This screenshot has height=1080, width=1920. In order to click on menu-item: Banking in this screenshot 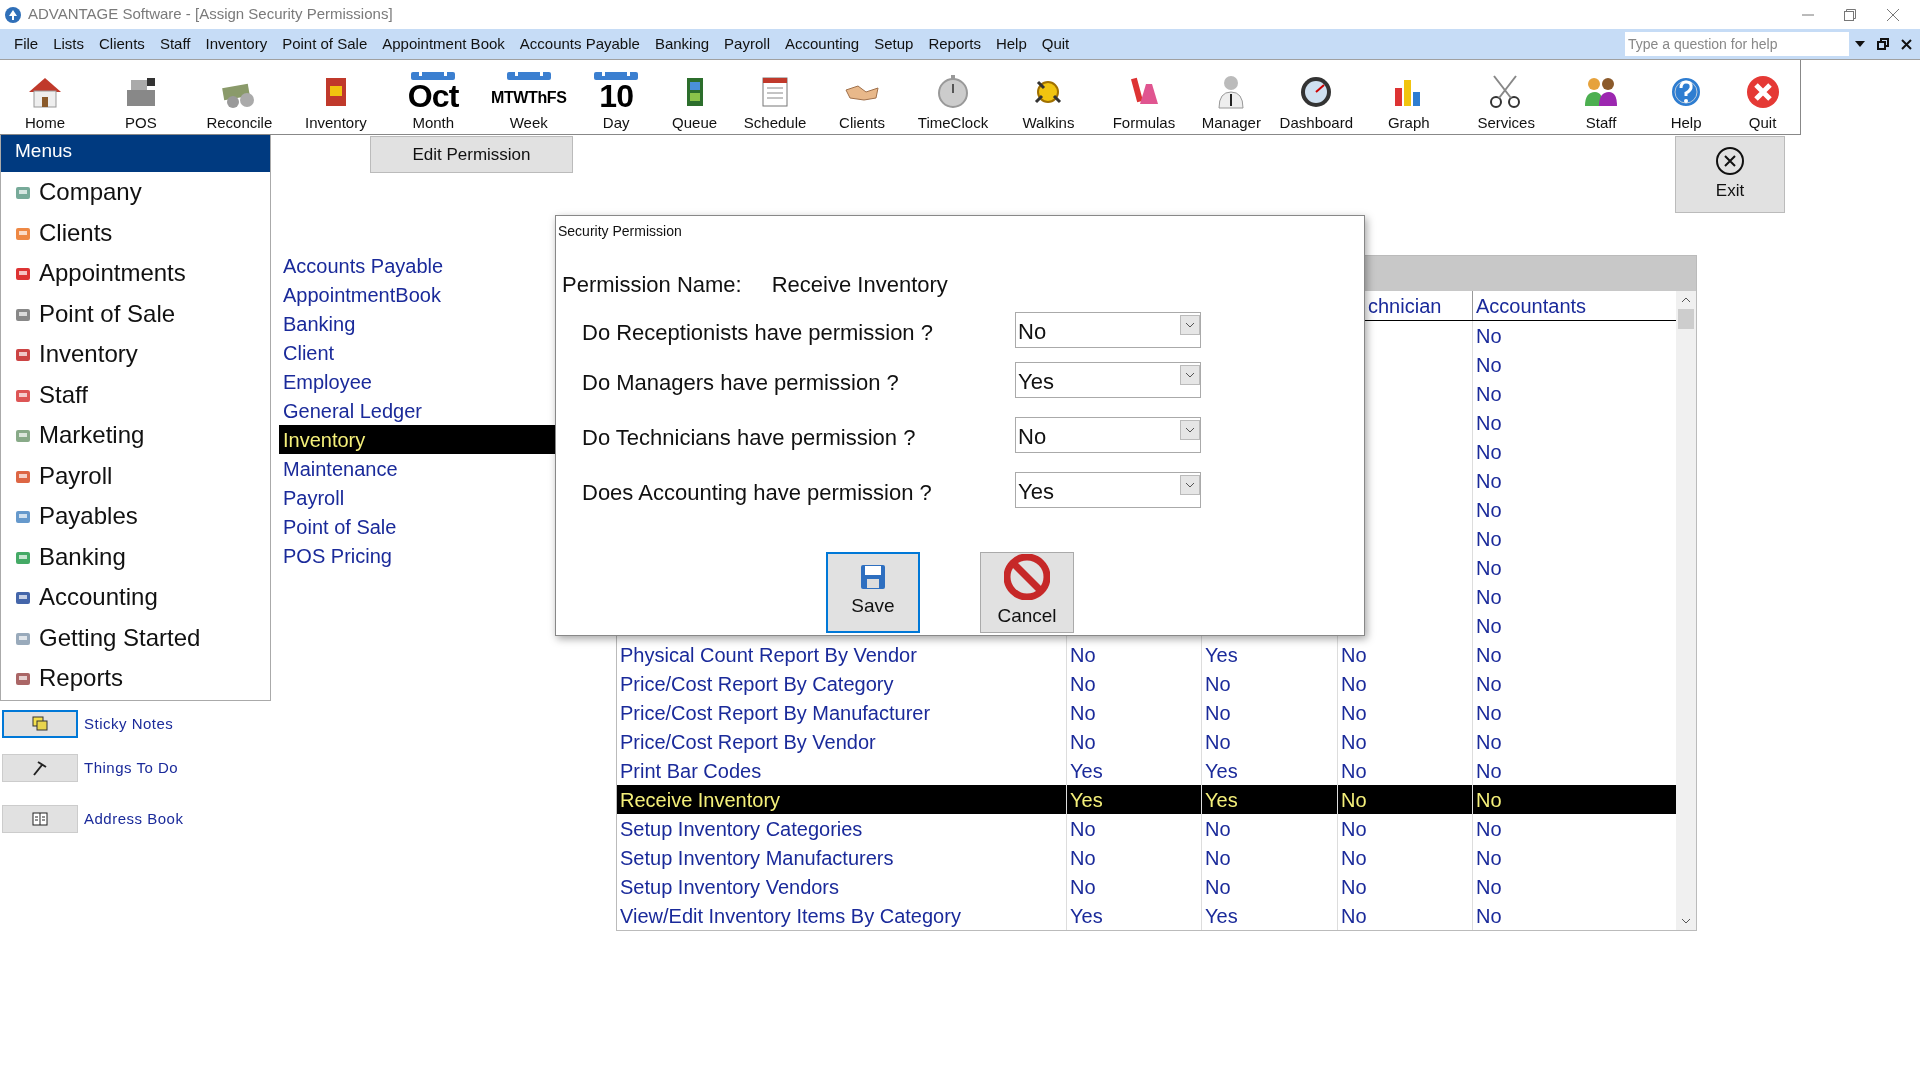, I will do `click(682, 44)`.